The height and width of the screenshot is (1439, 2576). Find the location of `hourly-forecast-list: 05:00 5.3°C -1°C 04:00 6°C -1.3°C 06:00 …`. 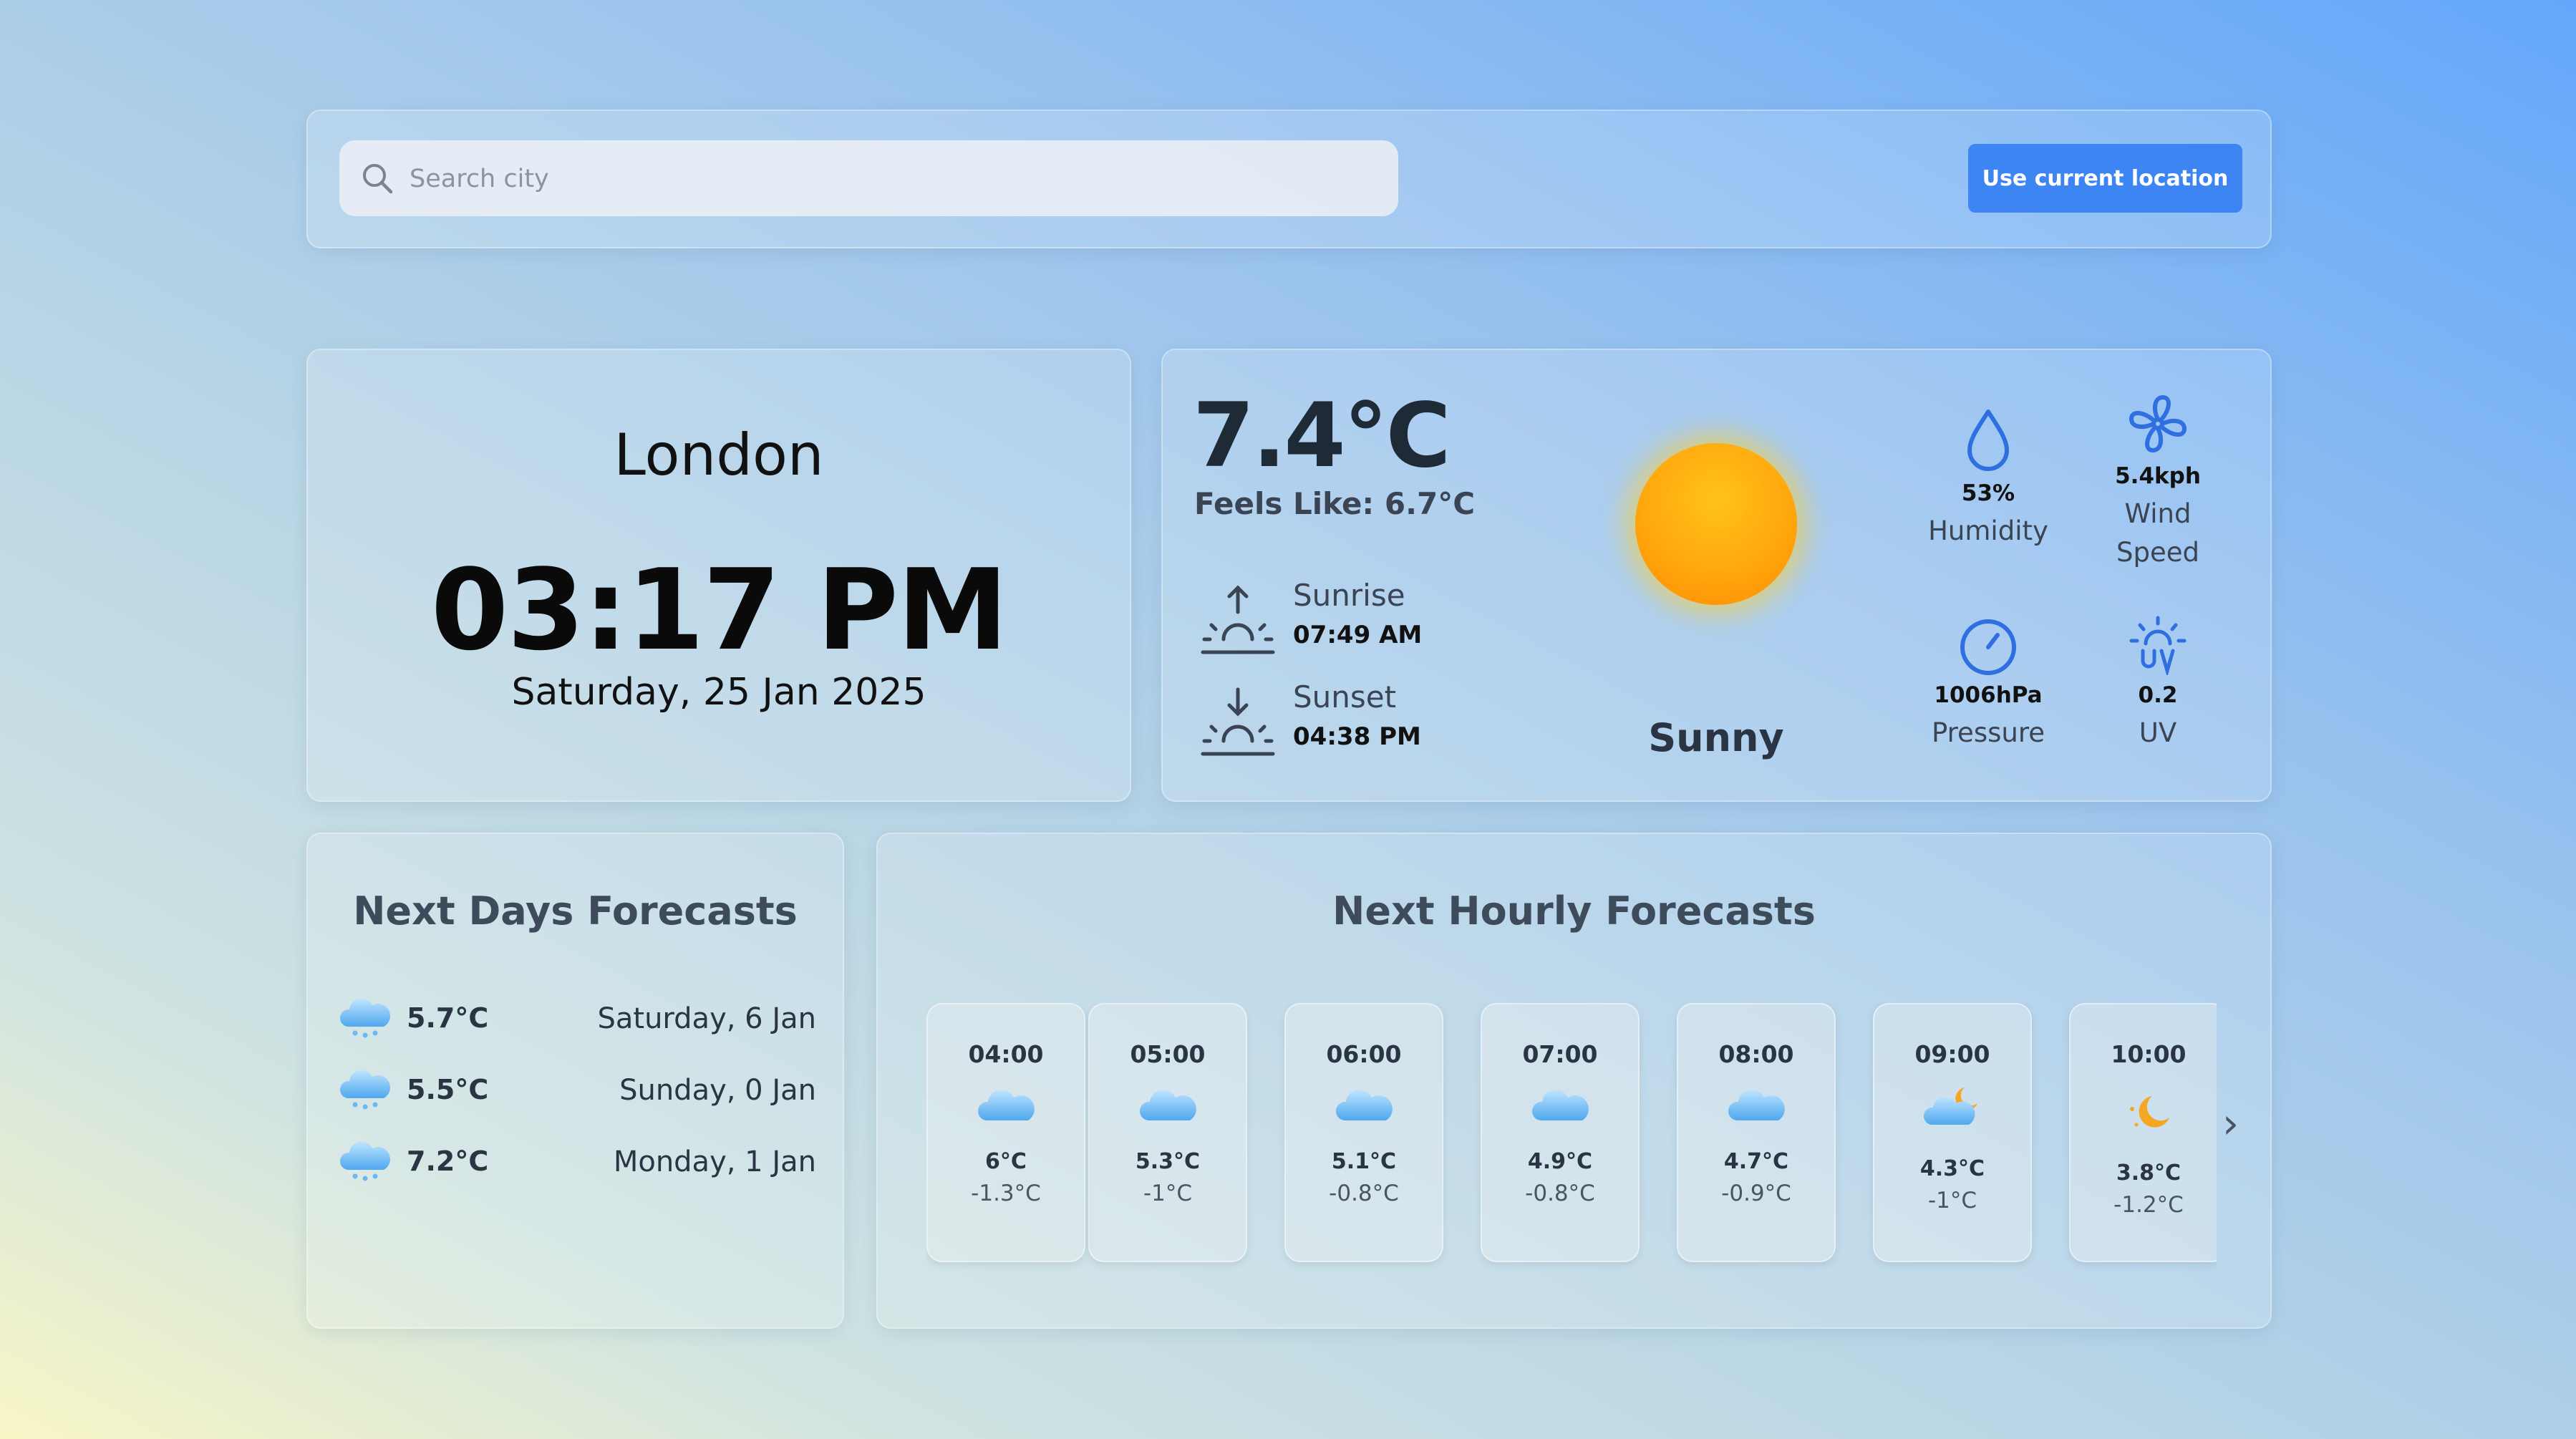

hourly-forecast-list: 05:00 5.3°C -1°C 04:00 6°C -1.3°C 06:00 … is located at coordinates (1571, 1139).